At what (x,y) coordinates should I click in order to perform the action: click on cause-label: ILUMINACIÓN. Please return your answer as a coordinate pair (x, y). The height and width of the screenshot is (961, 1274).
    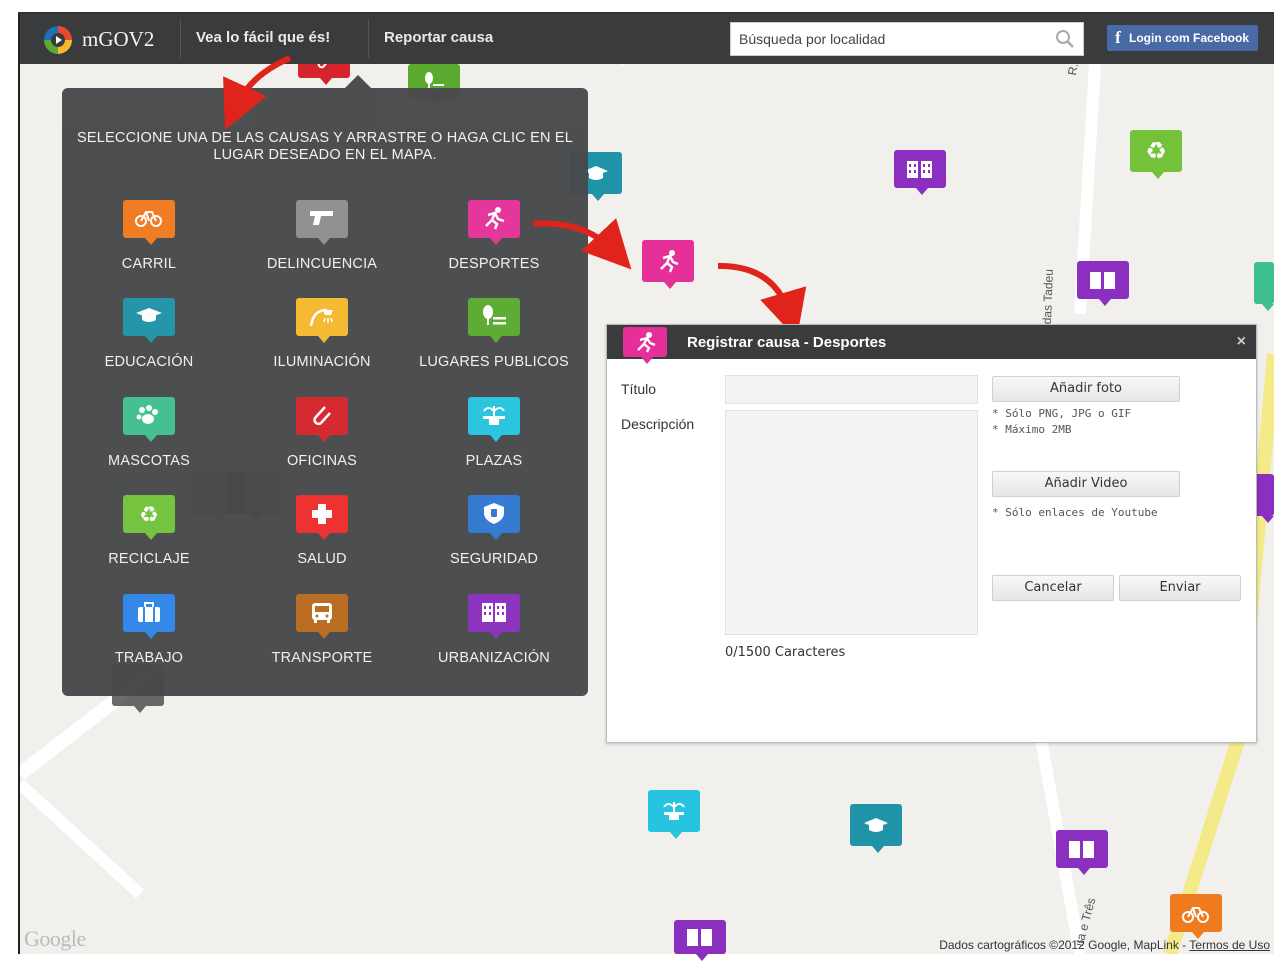
    Looking at the image, I should click on (322, 362).